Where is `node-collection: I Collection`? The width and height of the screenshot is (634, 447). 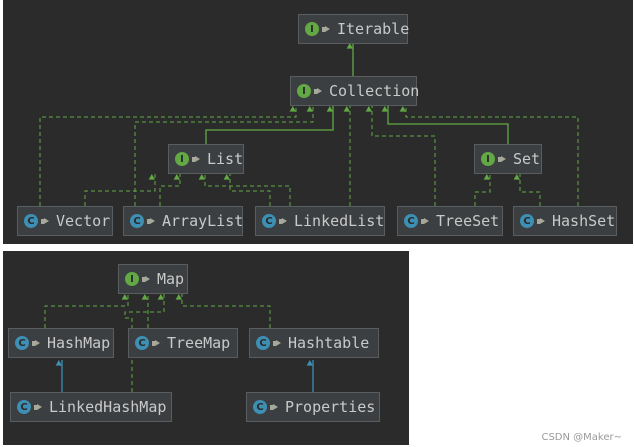 node-collection: I Collection is located at coordinates (355, 91).